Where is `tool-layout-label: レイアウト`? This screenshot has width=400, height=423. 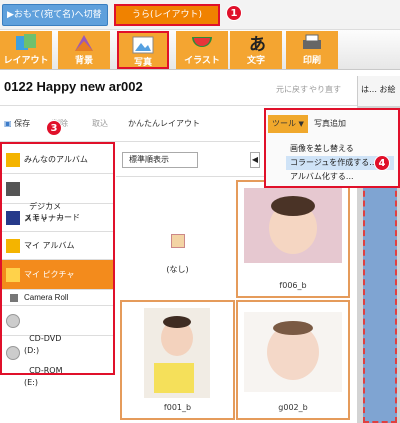
tool-layout-label: レイアウト is located at coordinates (26, 61).